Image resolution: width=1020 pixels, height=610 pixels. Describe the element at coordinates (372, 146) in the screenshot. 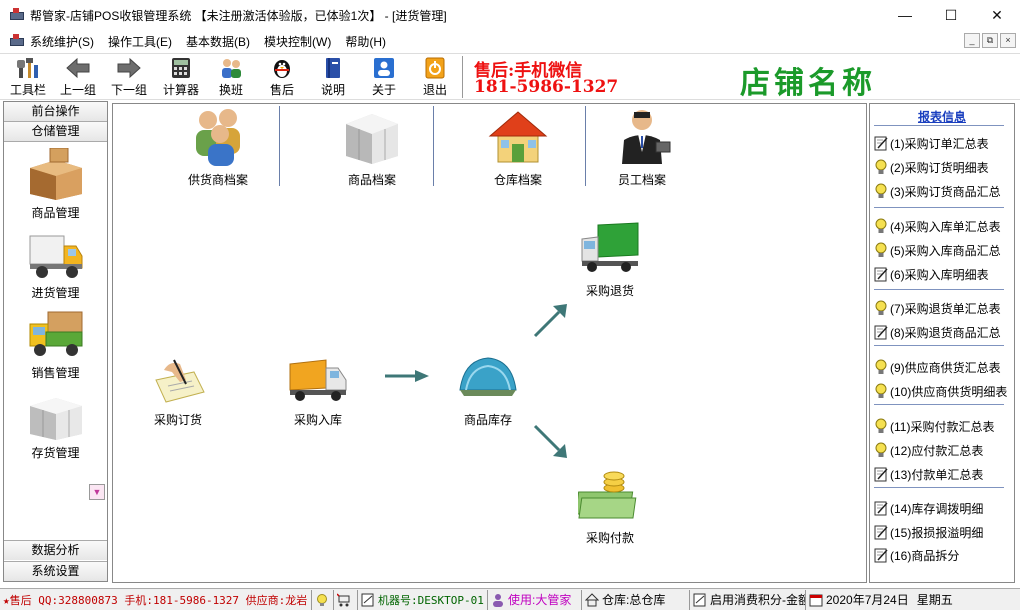

I see `product-archive-button: 商品档案` at that location.